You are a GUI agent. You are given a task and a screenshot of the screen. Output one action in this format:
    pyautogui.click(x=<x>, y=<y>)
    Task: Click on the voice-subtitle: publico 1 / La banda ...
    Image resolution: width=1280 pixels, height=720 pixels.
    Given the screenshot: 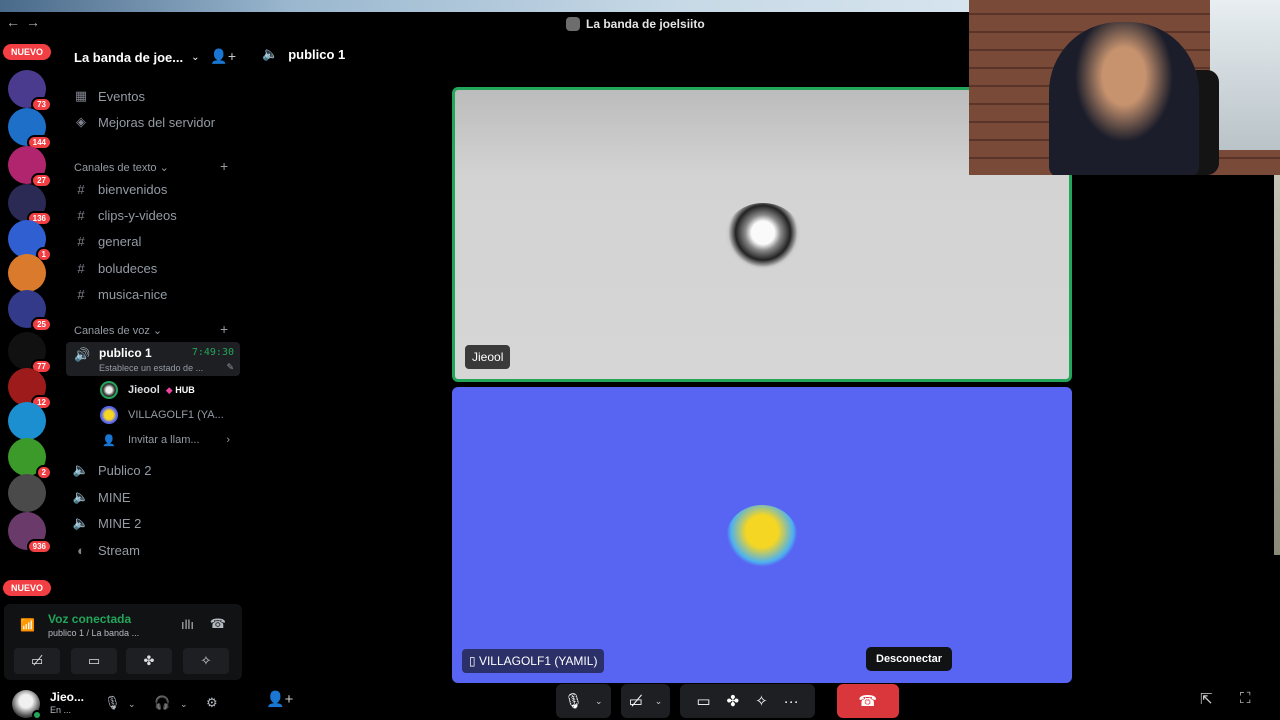 What is the action you would take?
    pyautogui.click(x=94, y=633)
    